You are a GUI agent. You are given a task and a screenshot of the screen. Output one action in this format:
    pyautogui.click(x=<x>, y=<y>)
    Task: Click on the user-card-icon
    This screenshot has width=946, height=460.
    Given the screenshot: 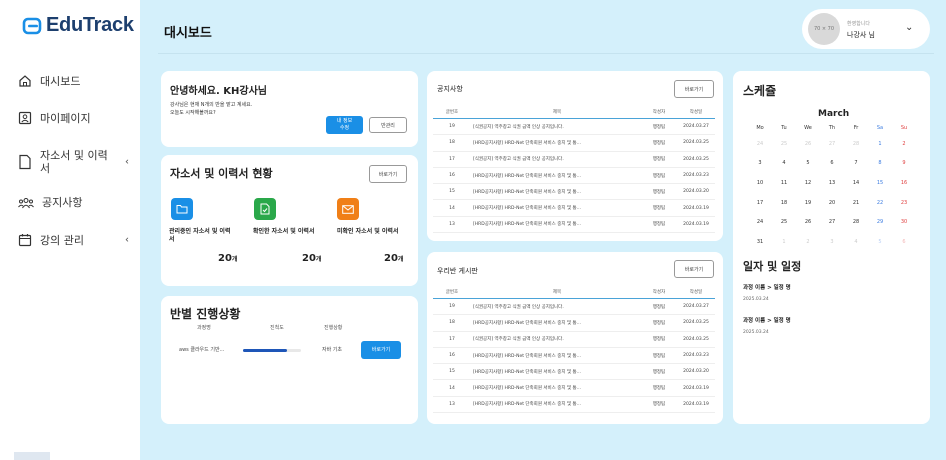 What is the action you would take?
    pyautogui.click(x=25, y=118)
    